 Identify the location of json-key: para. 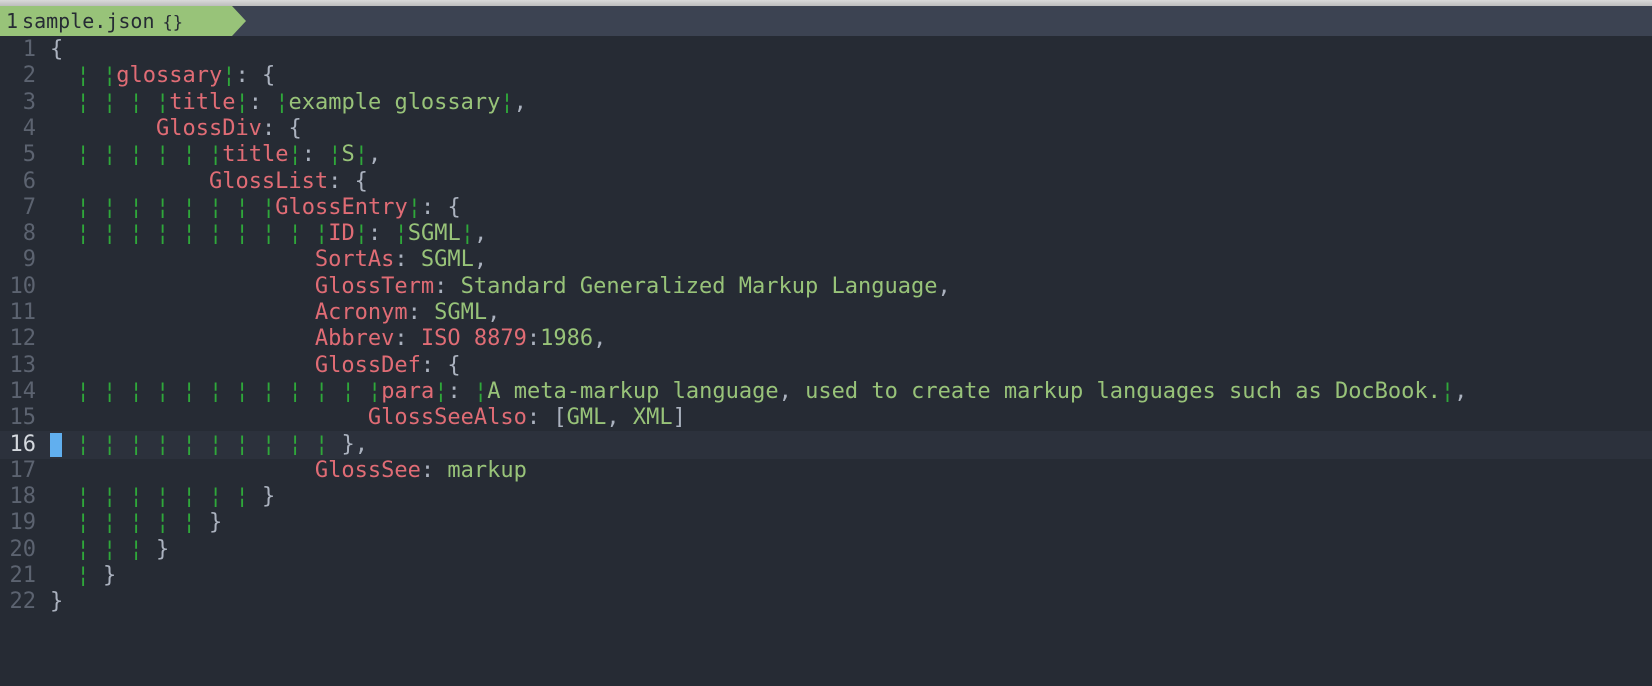
(408, 391).